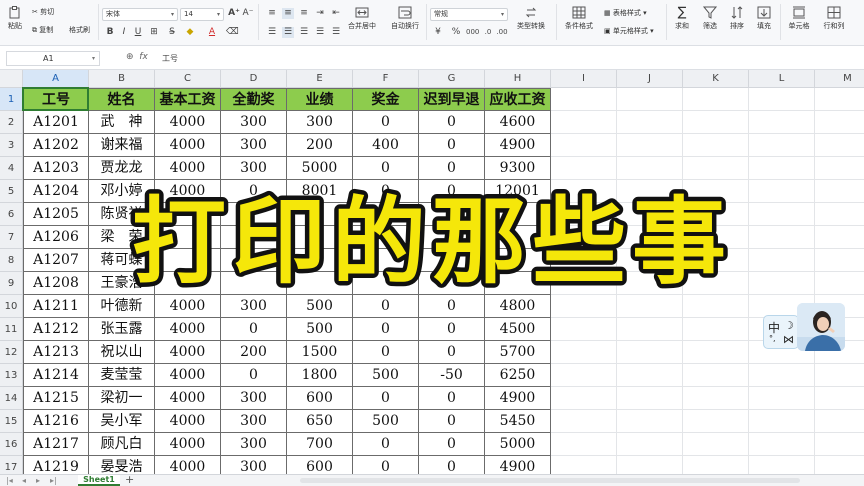  Describe the element at coordinates (56, 260) in the screenshot. I see `table-cell: A1207` at that location.